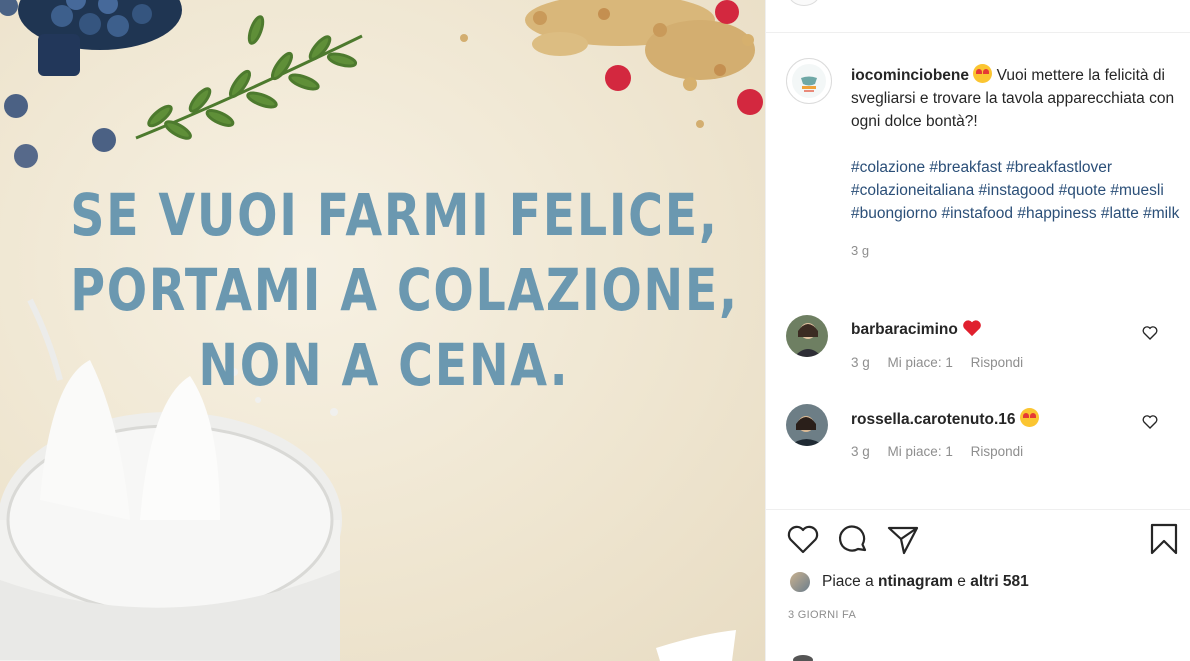 The height and width of the screenshot is (661, 1190). I want to click on blueberry-bowl-illustration, so click(91, 84).